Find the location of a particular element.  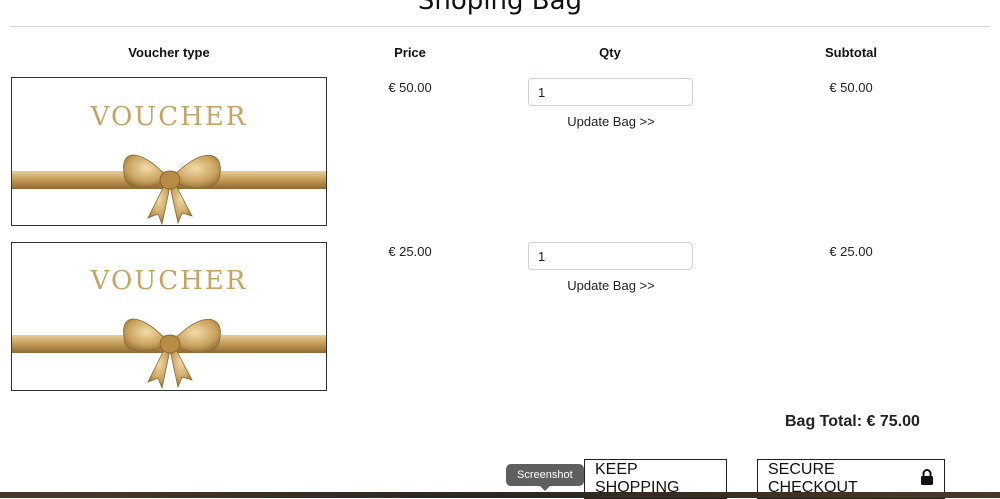

price-value: € 50.00 is located at coordinates (410, 87).